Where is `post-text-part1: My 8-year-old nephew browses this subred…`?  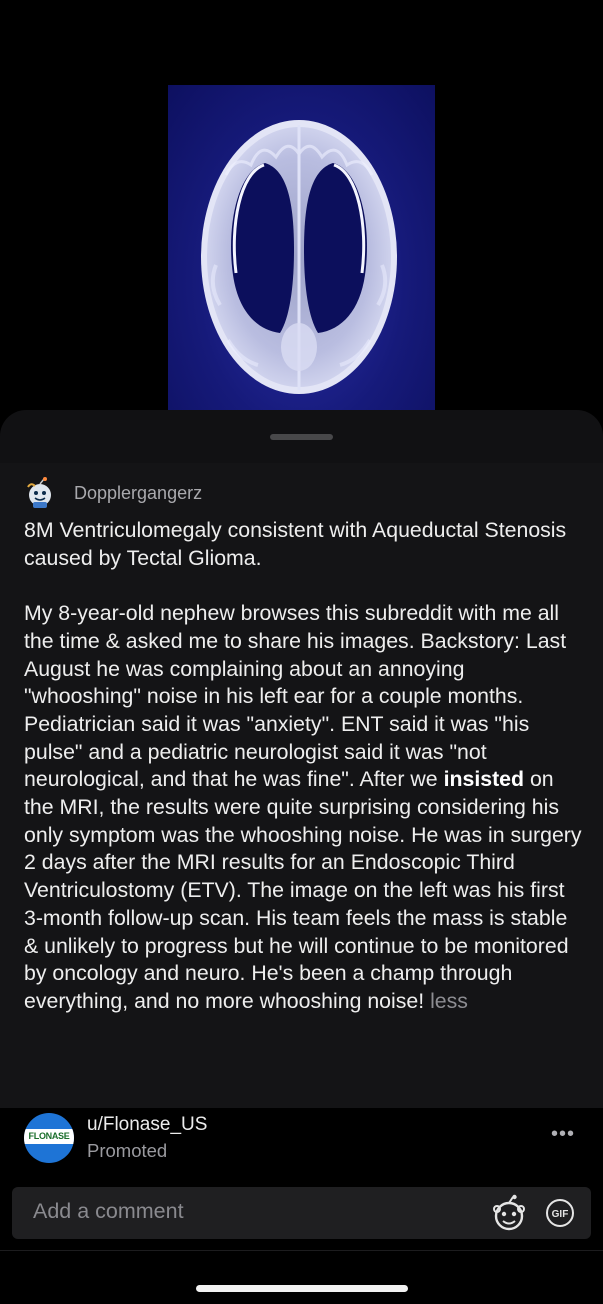 post-text-part1: My 8-year-old nephew browses this subred… is located at coordinates (295, 696).